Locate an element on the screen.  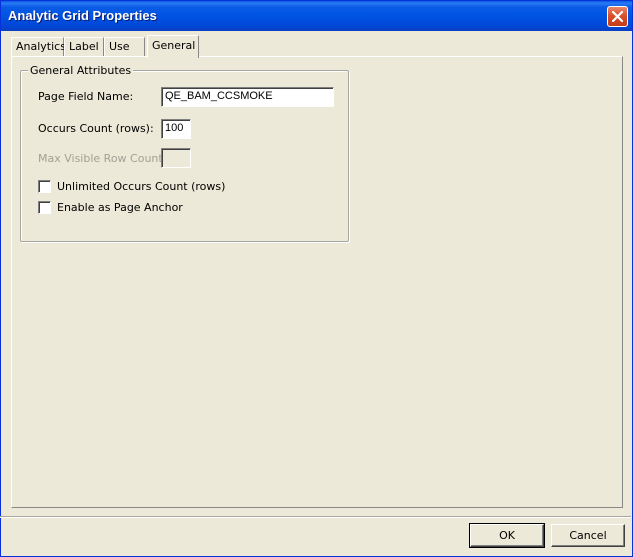
ok-button: OK is located at coordinates (507, 535).